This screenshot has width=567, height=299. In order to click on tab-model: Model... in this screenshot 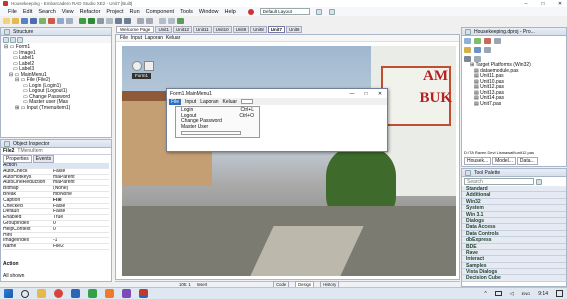, I will do `click(504, 161)`.